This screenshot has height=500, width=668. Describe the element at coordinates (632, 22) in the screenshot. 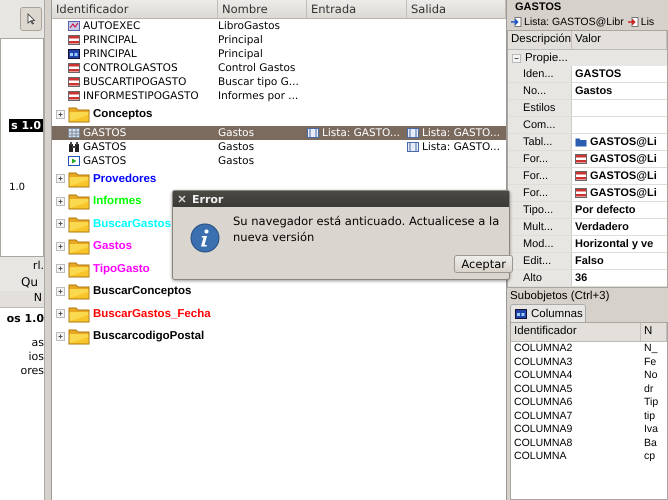

I see `exit-arrow-icon` at that location.